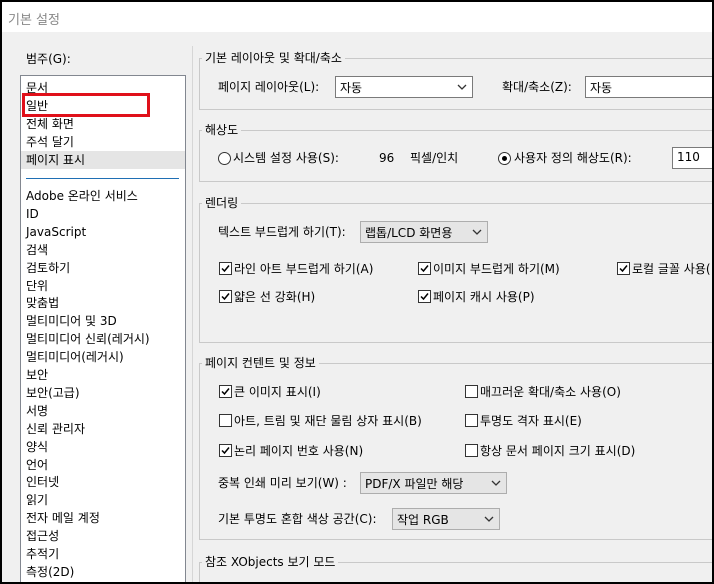 The image size is (714, 584). What do you see at coordinates (37, 500) in the screenshot?
I see `cat-item: 읽기` at bounding box center [37, 500].